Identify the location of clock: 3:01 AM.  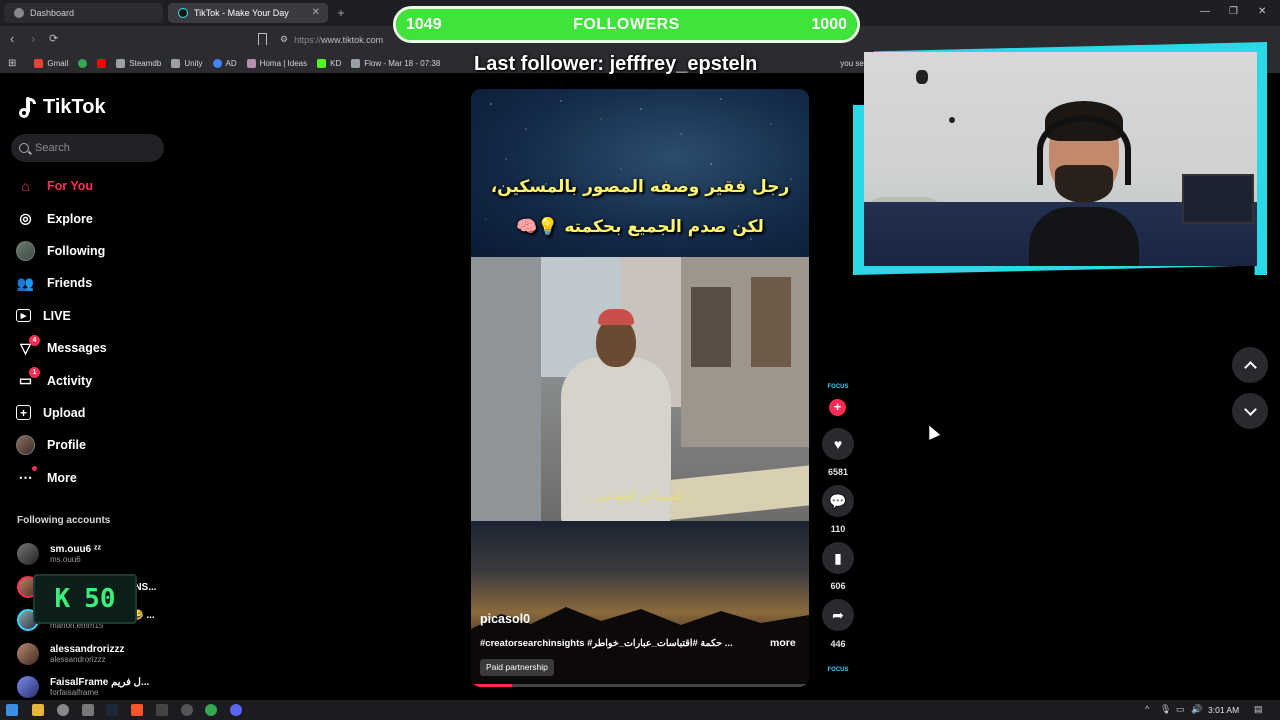
(1224, 710).